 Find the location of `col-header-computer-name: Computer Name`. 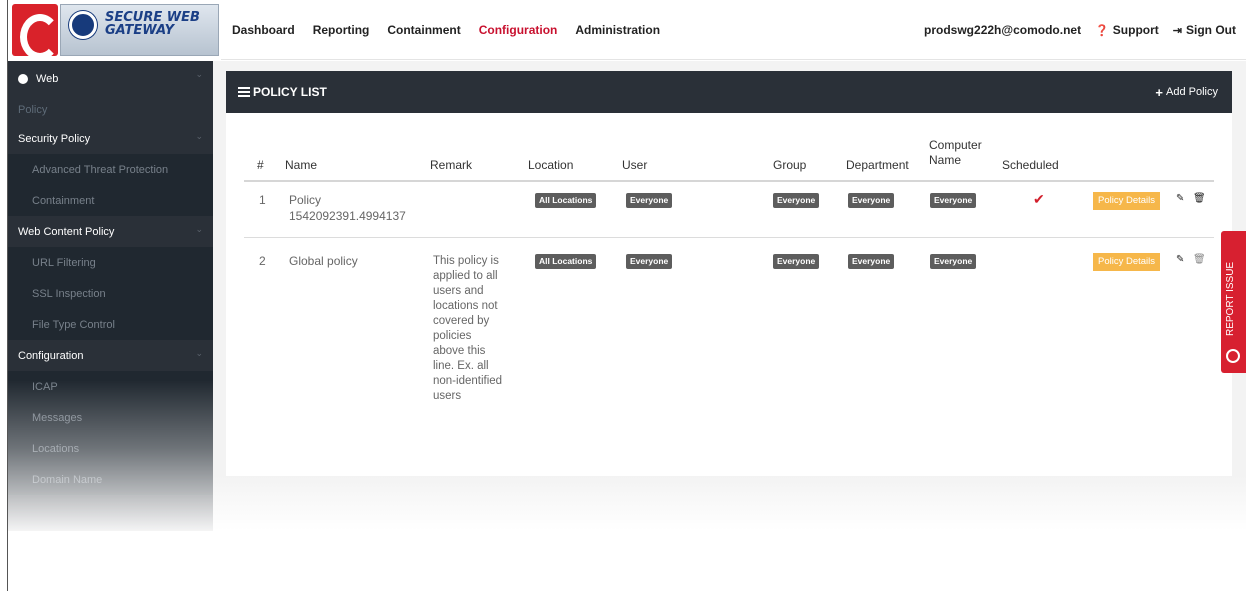

col-header-computer-name: Computer Name is located at coordinates (955, 153).